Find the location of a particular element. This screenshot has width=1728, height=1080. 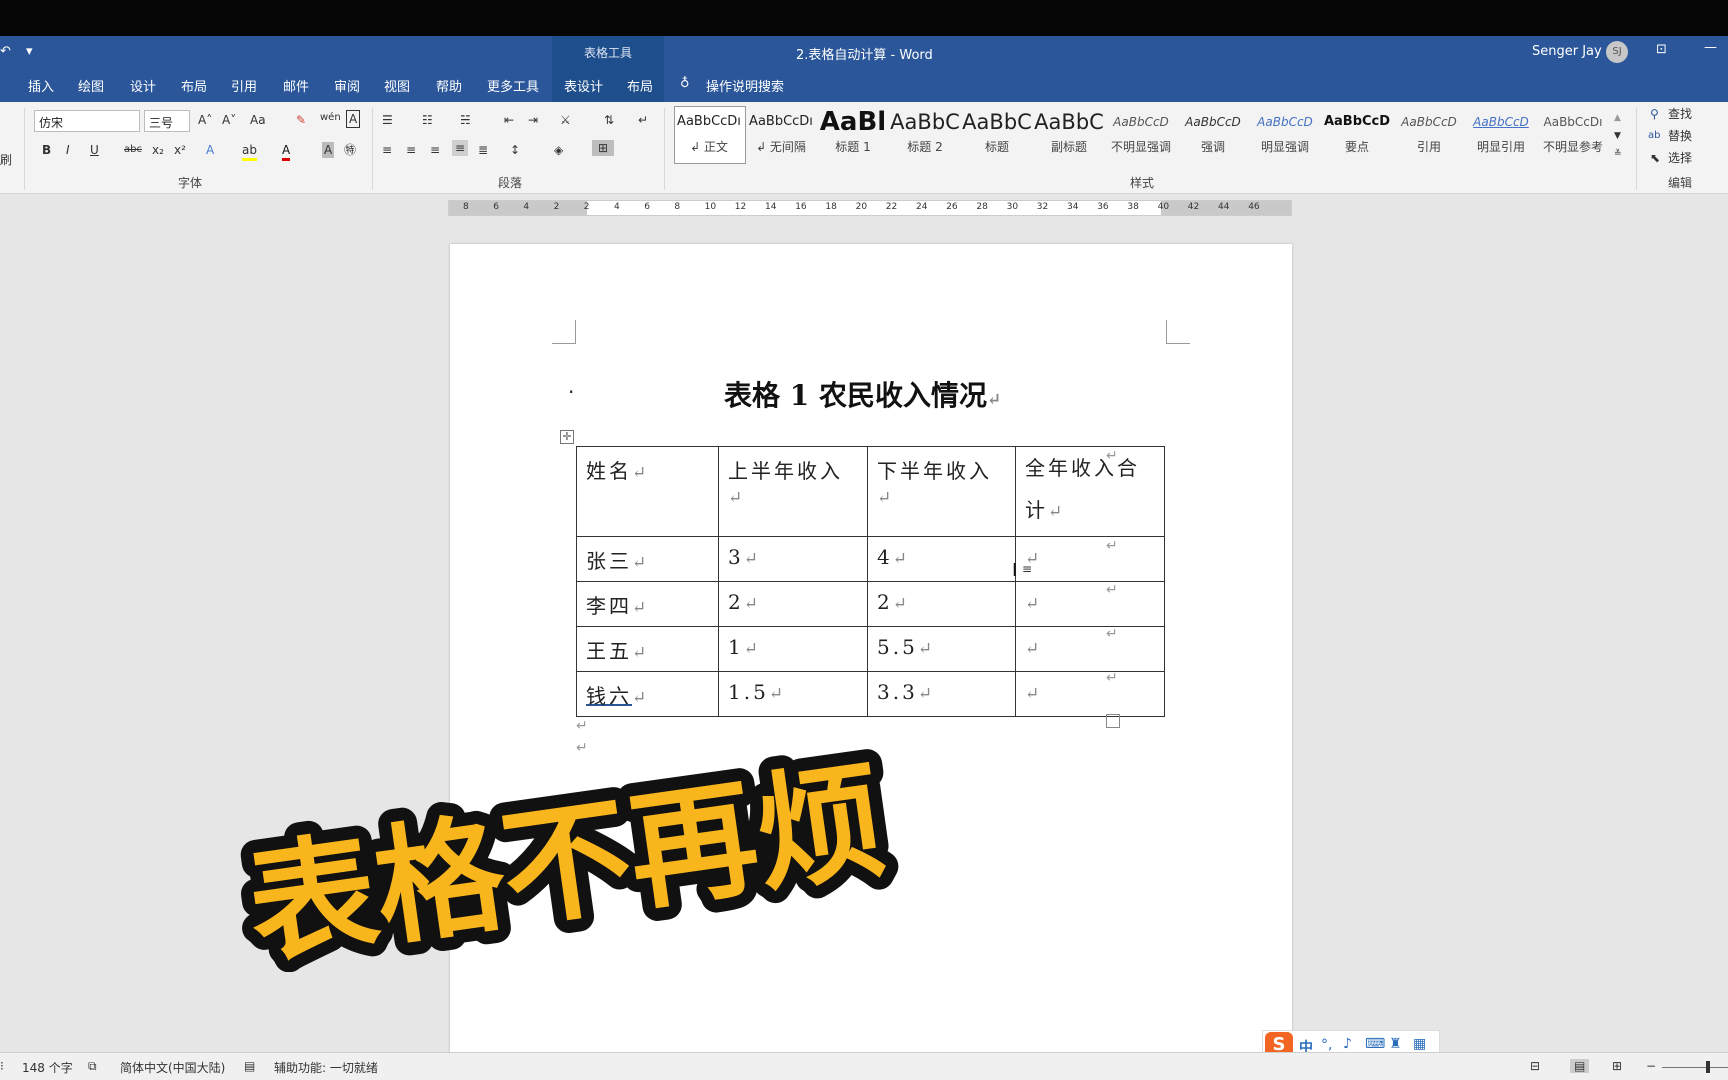

multilevel-list-icon: ☵ is located at coordinates (465, 120).